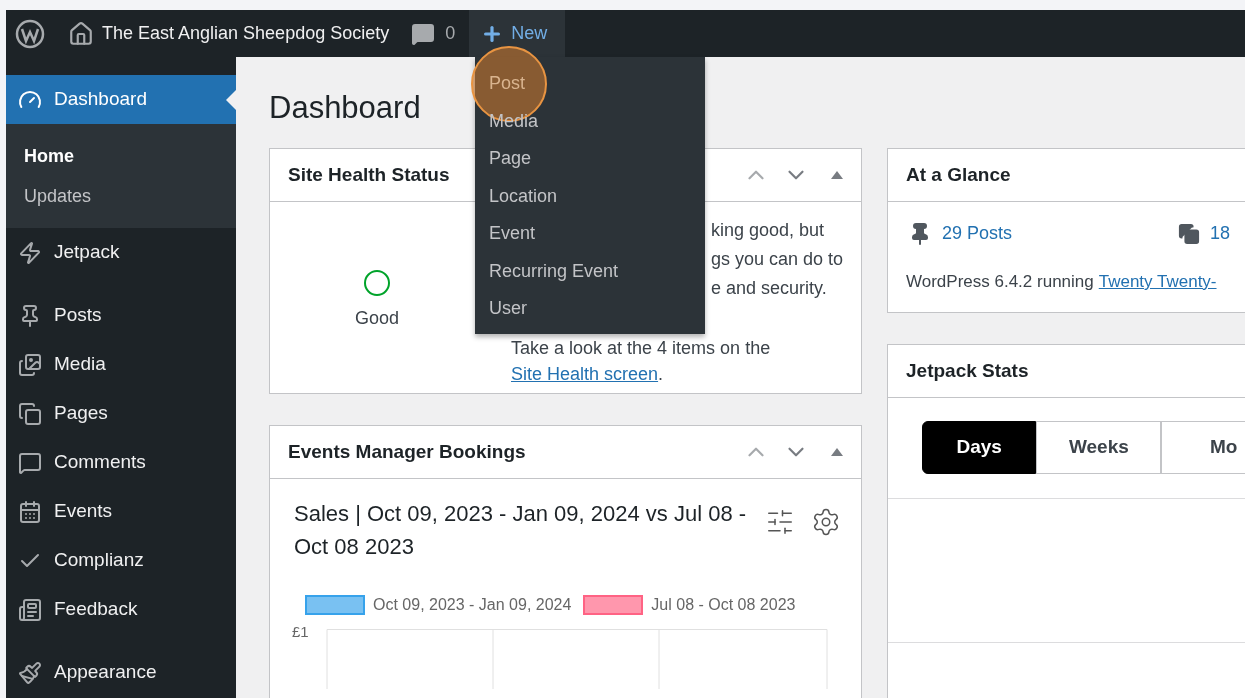  What do you see at coordinates (121, 252) in the screenshot?
I see `sidebar-menu-item: Jetpack` at bounding box center [121, 252].